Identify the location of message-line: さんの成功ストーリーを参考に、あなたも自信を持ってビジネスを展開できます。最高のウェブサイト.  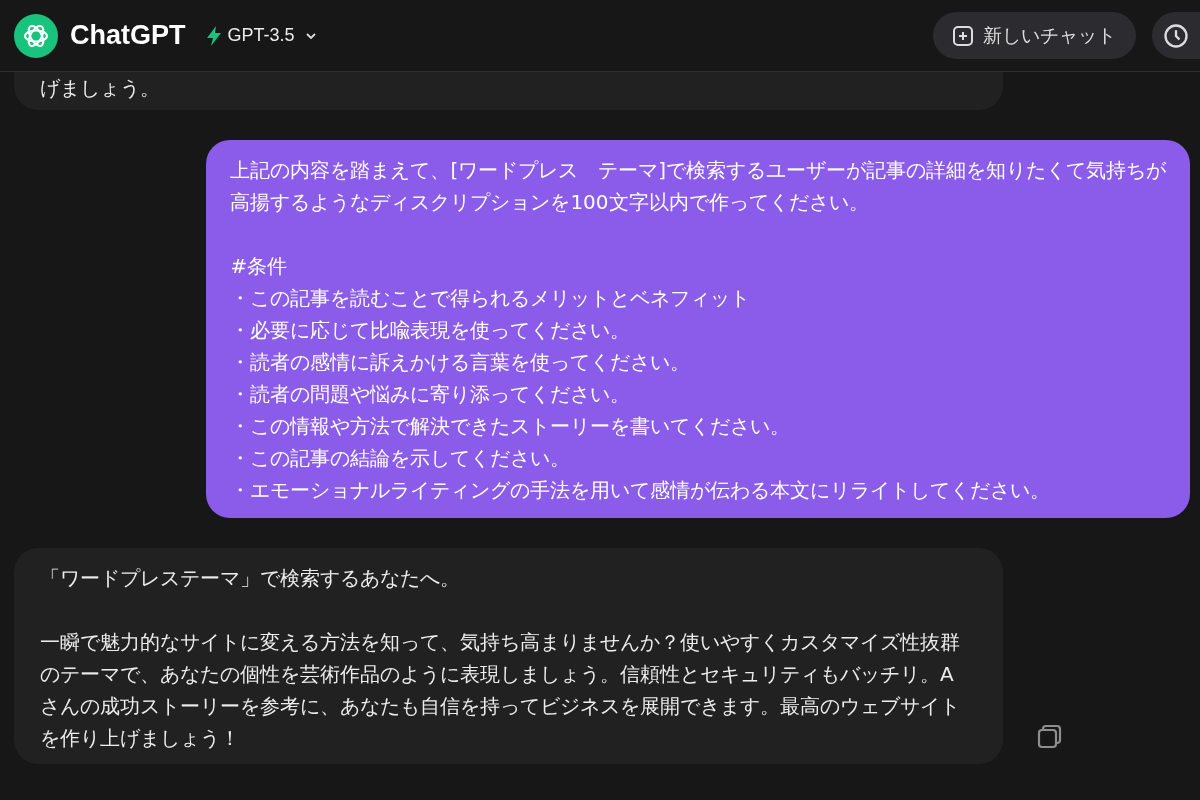
(500, 706).